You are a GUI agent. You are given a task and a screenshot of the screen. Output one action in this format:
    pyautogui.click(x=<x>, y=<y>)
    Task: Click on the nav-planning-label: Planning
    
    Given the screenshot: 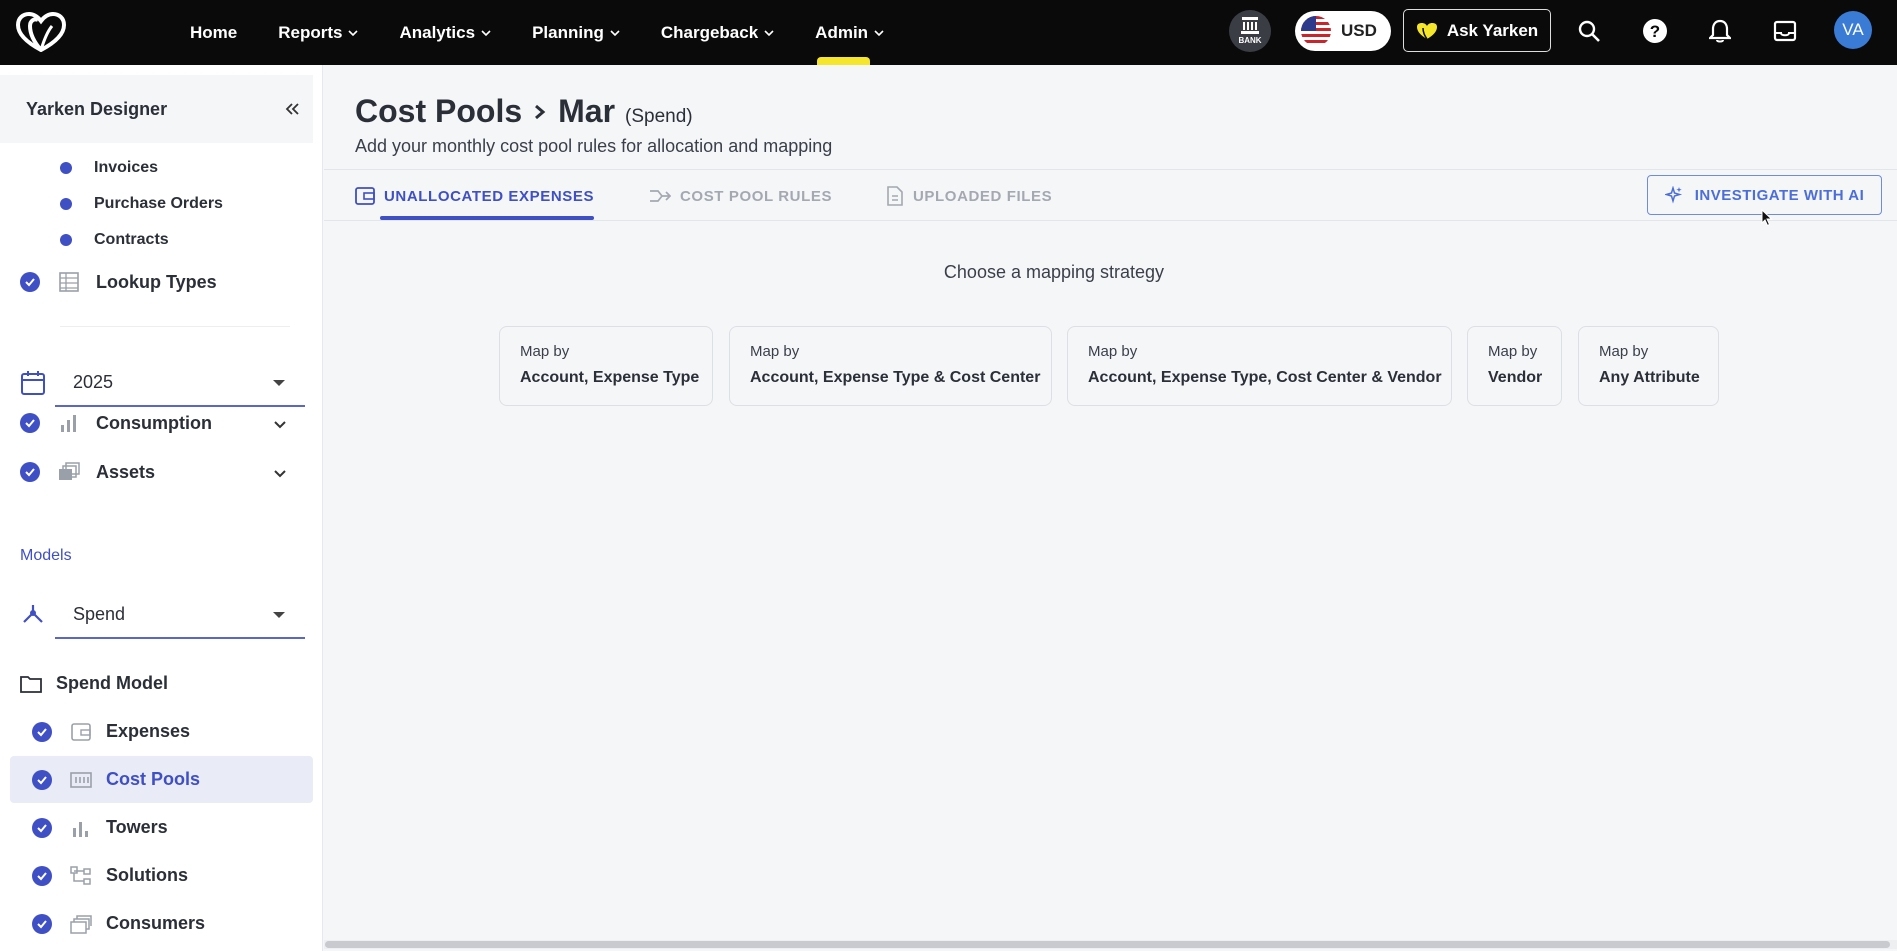 What is the action you would take?
    pyautogui.click(x=568, y=32)
    